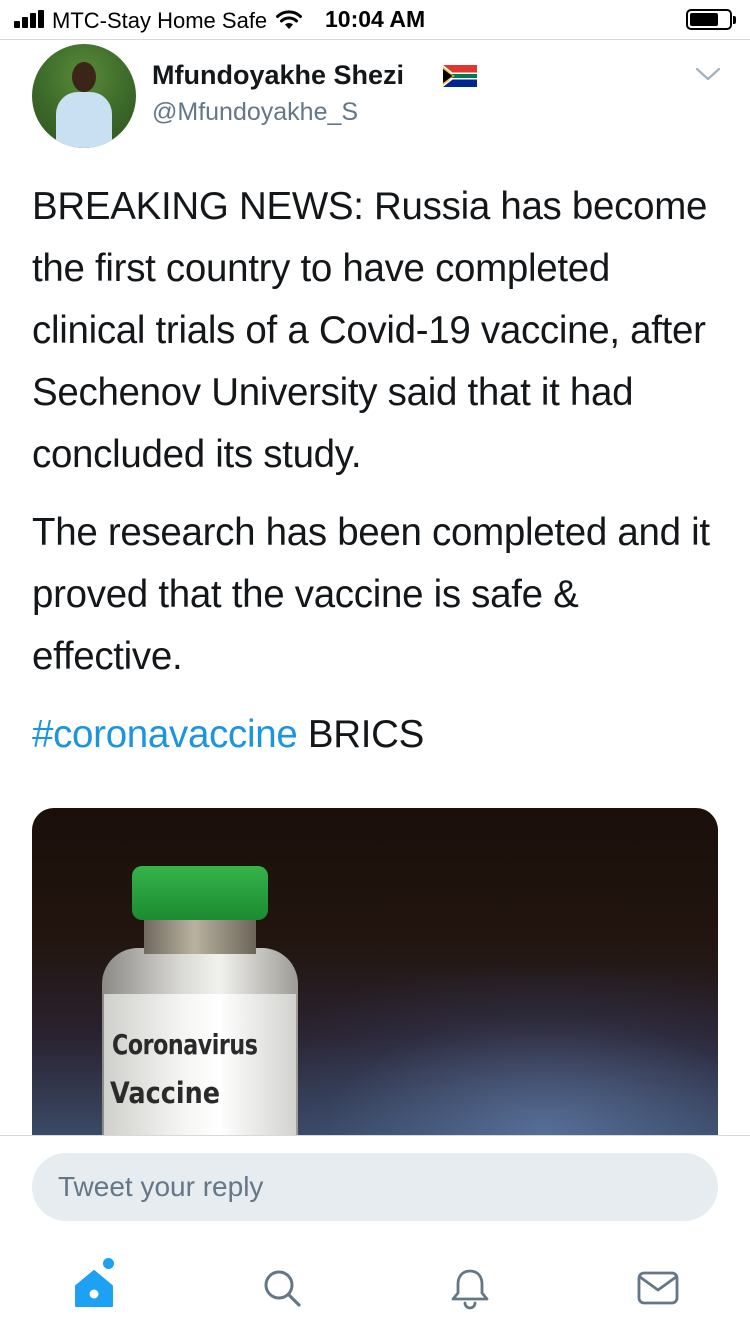 This screenshot has width=750, height=1334. I want to click on reply-placeholder: Tweet your reply, so click(161, 1186).